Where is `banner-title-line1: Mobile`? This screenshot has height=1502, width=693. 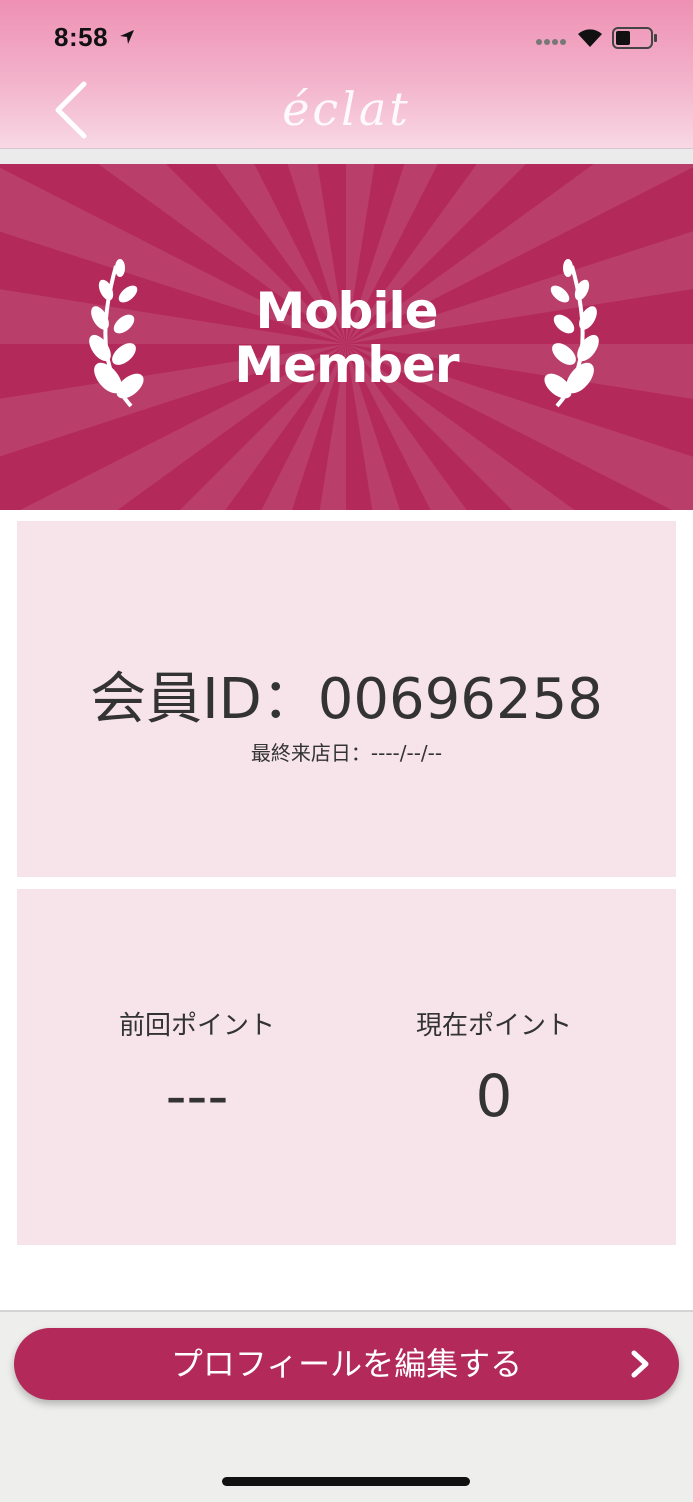
banner-title-line1: Mobile is located at coordinates (346, 311).